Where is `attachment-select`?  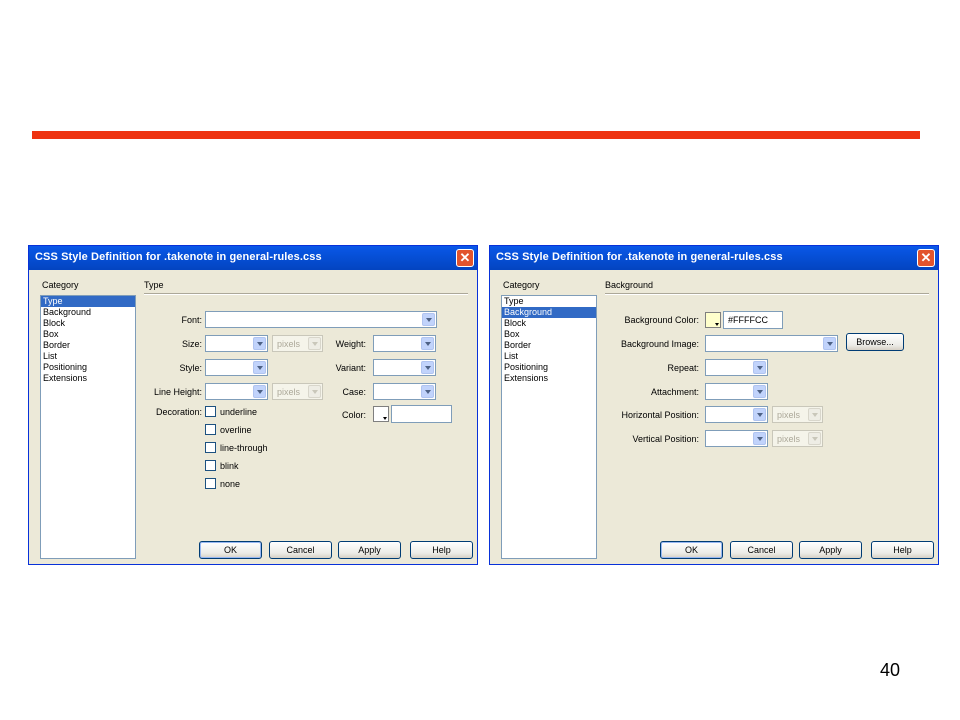 attachment-select is located at coordinates (736, 391).